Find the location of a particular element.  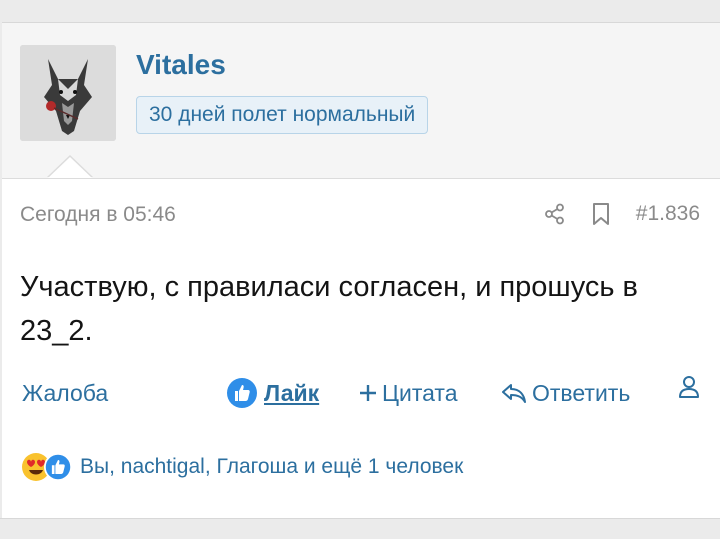

post-date: Сегодня в 05:46 is located at coordinates (98, 215).